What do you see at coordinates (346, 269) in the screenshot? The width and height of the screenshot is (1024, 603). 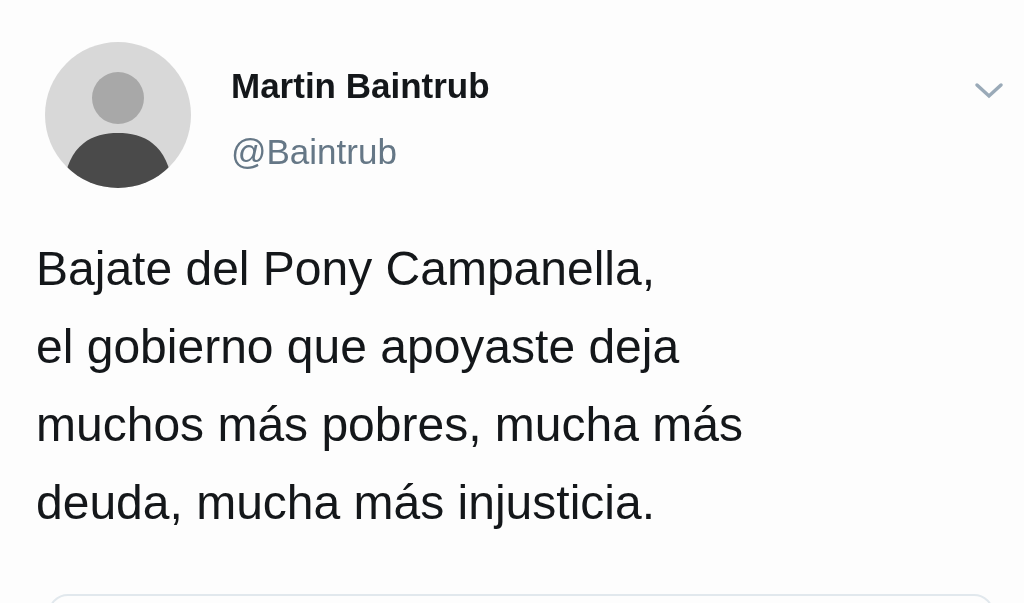 I see `tweet-text-line: Bajate del Pony Campanella,` at bounding box center [346, 269].